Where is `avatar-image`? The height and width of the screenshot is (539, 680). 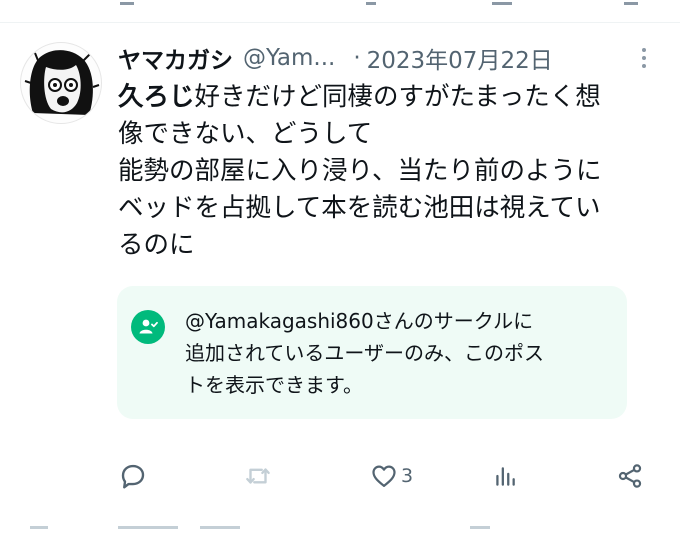
avatar-image is located at coordinates (62, 82).